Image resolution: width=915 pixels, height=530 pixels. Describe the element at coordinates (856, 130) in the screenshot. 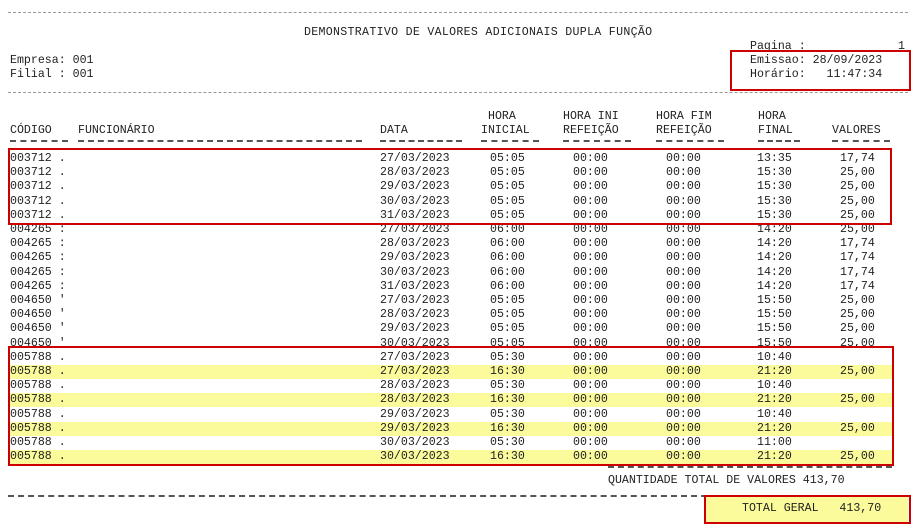

I see `col-valores: VALORES` at that location.